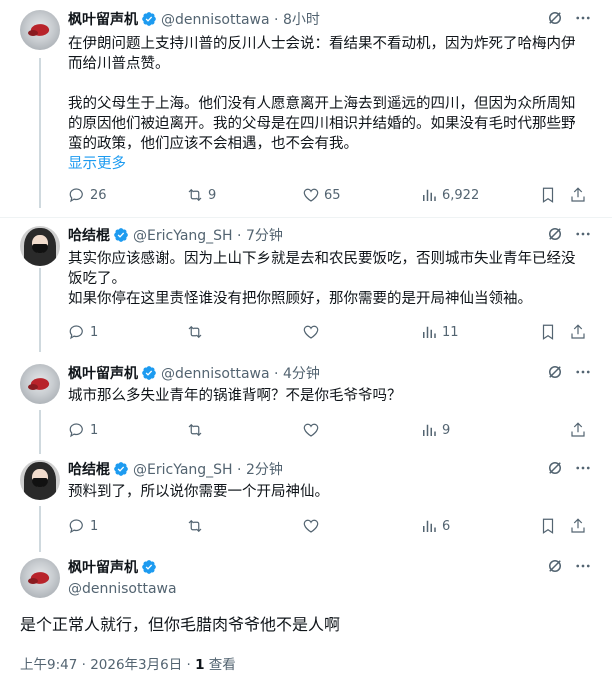  I want to click on view-count: 6,922, so click(461, 195).